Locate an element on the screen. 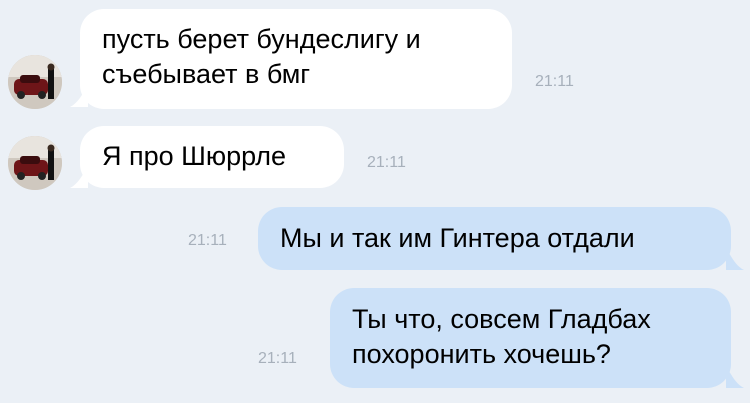 The width and height of the screenshot is (750, 403). message-bubble-incoming: пусть берет бундеслигу и съебывает в бмг is located at coordinates (296, 59).